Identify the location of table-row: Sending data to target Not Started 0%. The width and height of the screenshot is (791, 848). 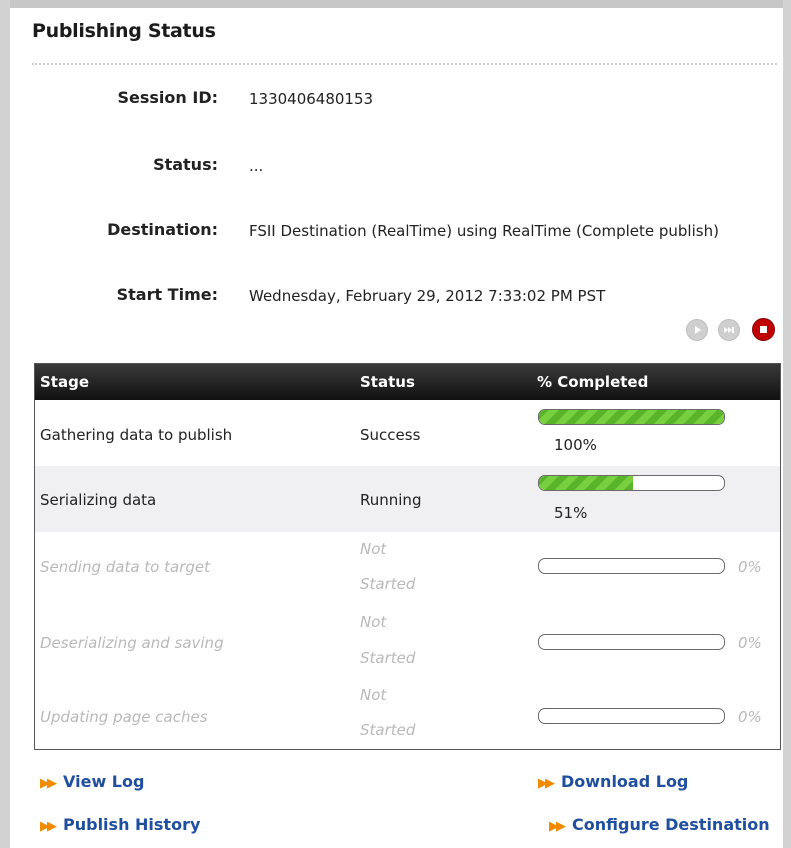
(407, 570).